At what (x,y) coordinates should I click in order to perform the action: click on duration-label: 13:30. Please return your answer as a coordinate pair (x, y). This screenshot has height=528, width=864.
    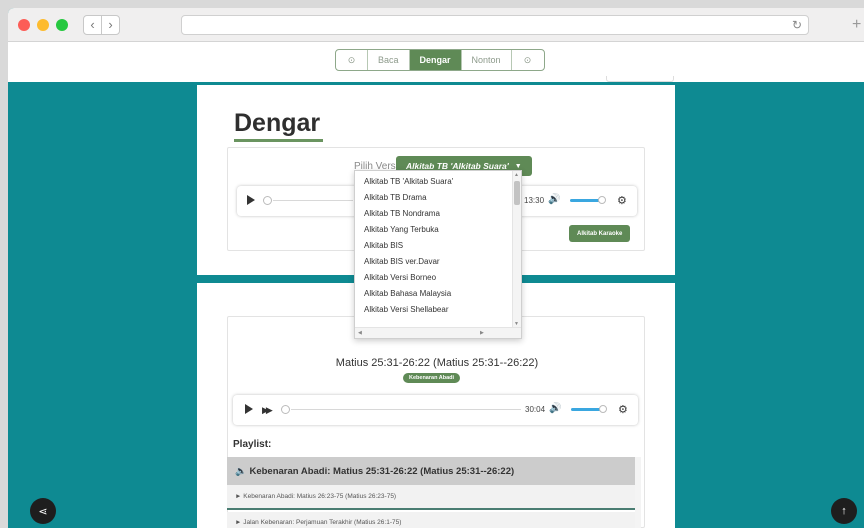
    Looking at the image, I should click on (534, 200).